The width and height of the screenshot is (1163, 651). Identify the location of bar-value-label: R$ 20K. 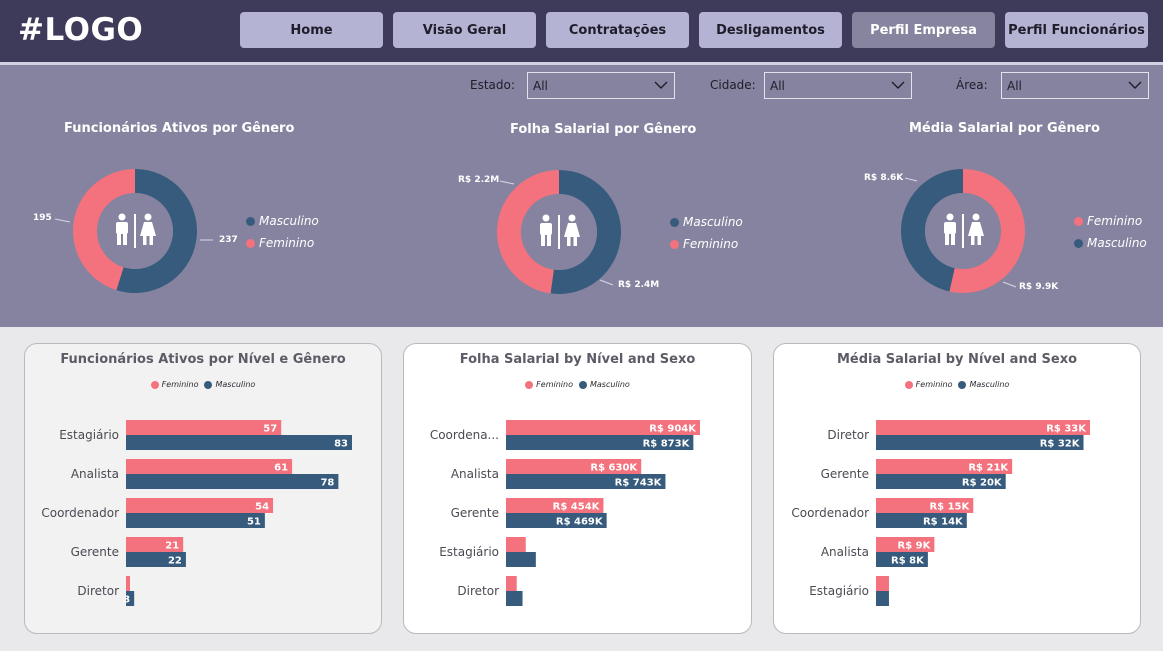
(982, 483).